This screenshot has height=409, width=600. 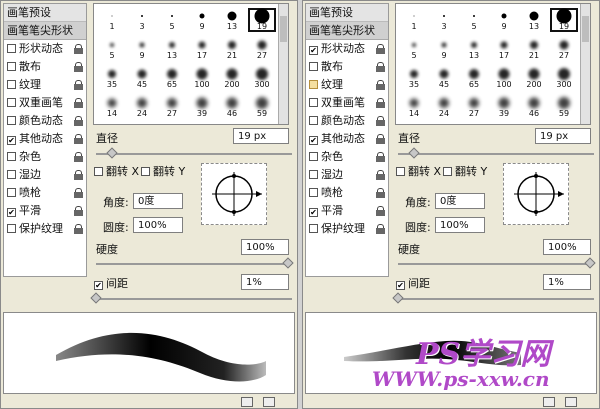 What do you see at coordinates (347, 175) in the screenshot?
I see `option-row: 湿边` at bounding box center [347, 175].